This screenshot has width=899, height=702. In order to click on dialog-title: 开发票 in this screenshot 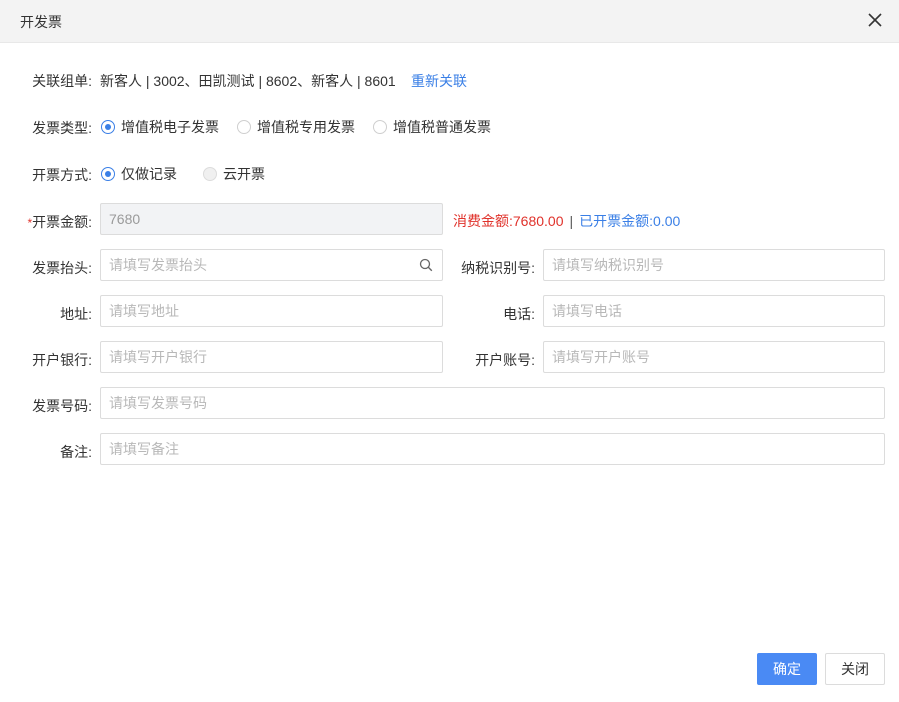, I will do `click(41, 22)`.